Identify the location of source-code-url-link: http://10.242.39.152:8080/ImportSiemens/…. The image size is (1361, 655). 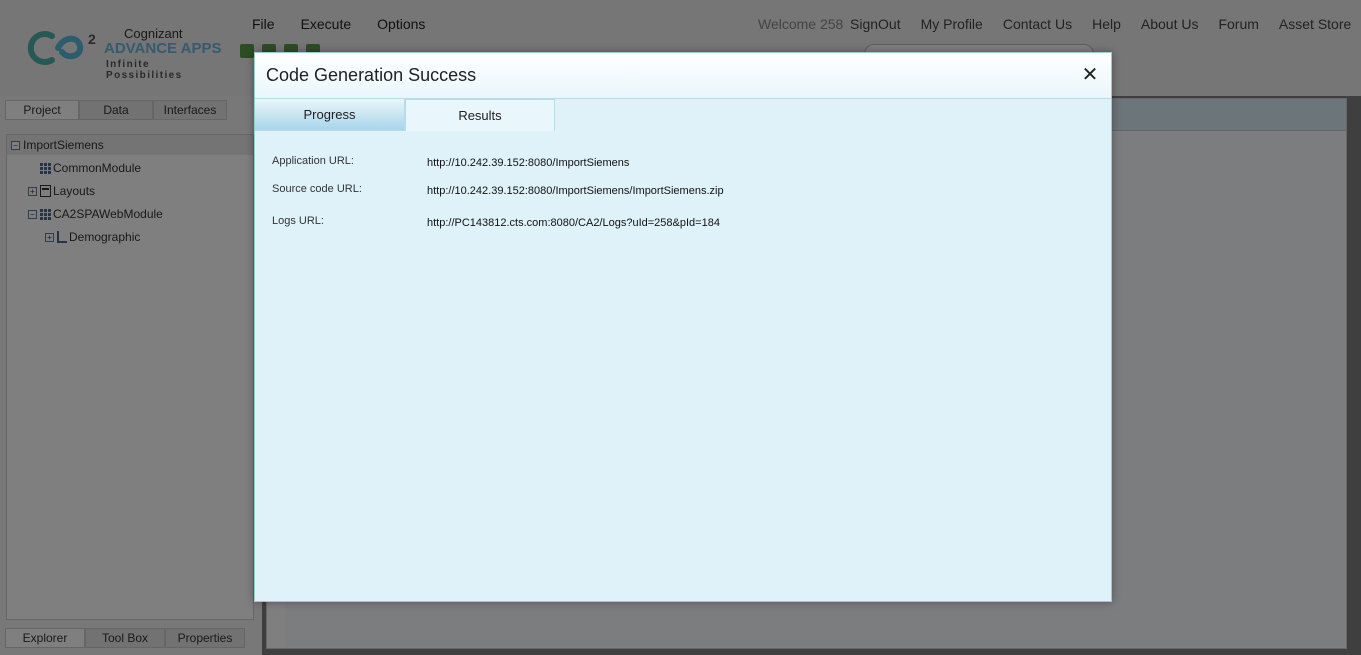
(575, 191).